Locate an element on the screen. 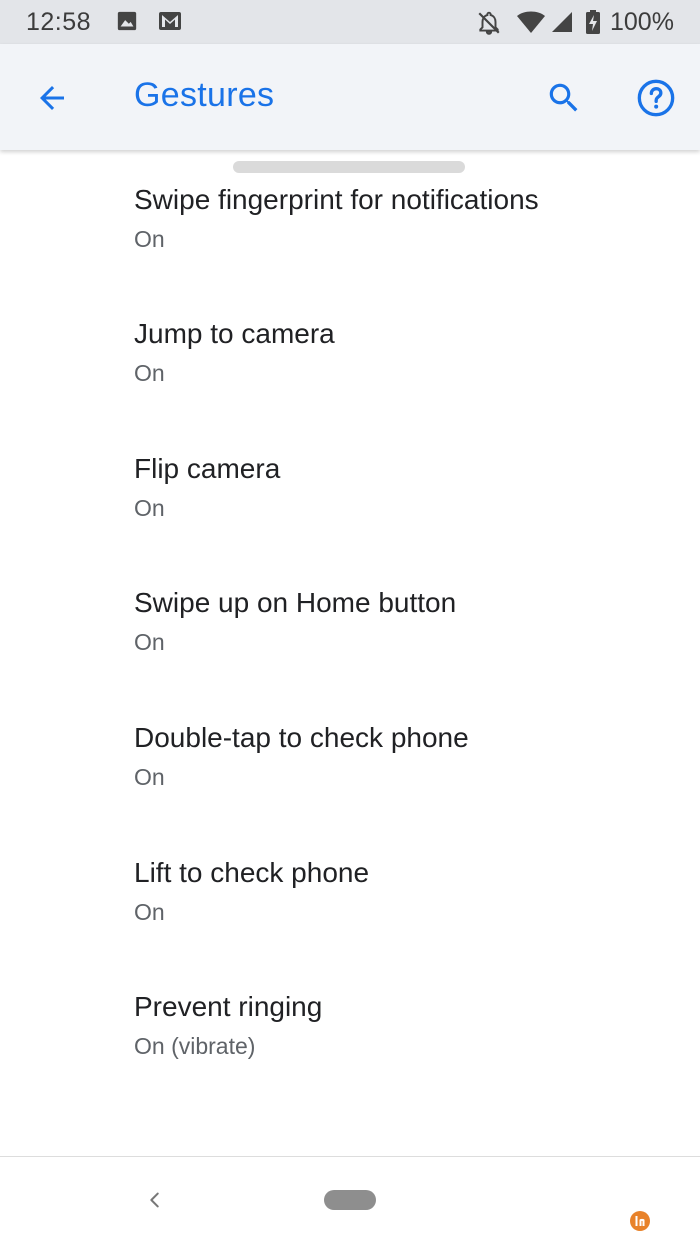  arrow-back-icon is located at coordinates (52, 98).